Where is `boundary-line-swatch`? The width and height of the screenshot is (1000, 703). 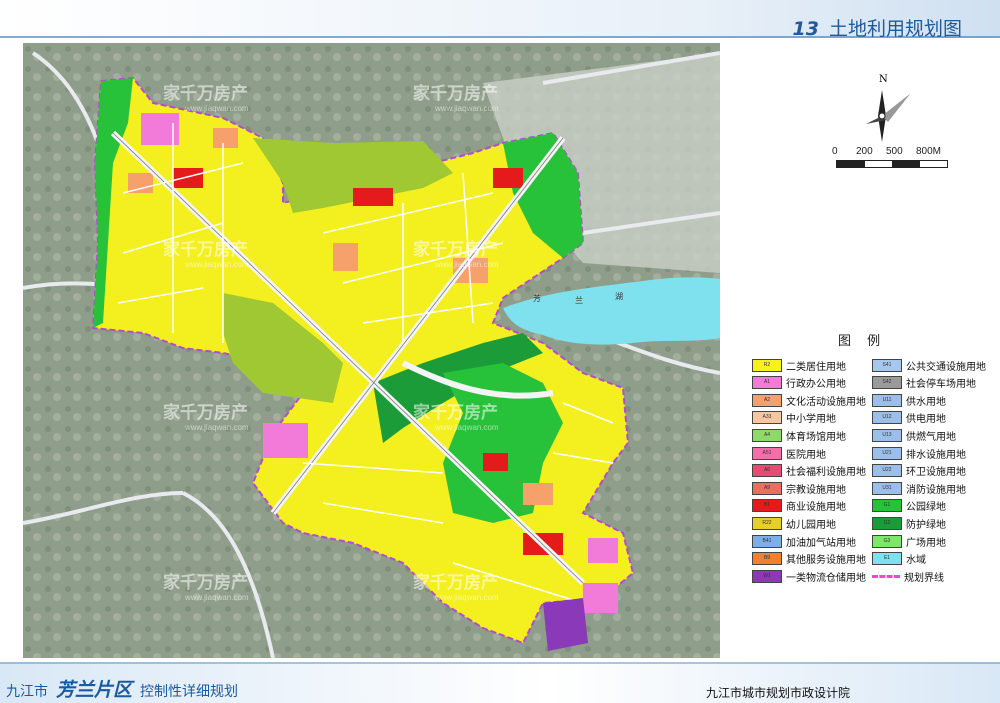
boundary-line-swatch is located at coordinates (886, 576).